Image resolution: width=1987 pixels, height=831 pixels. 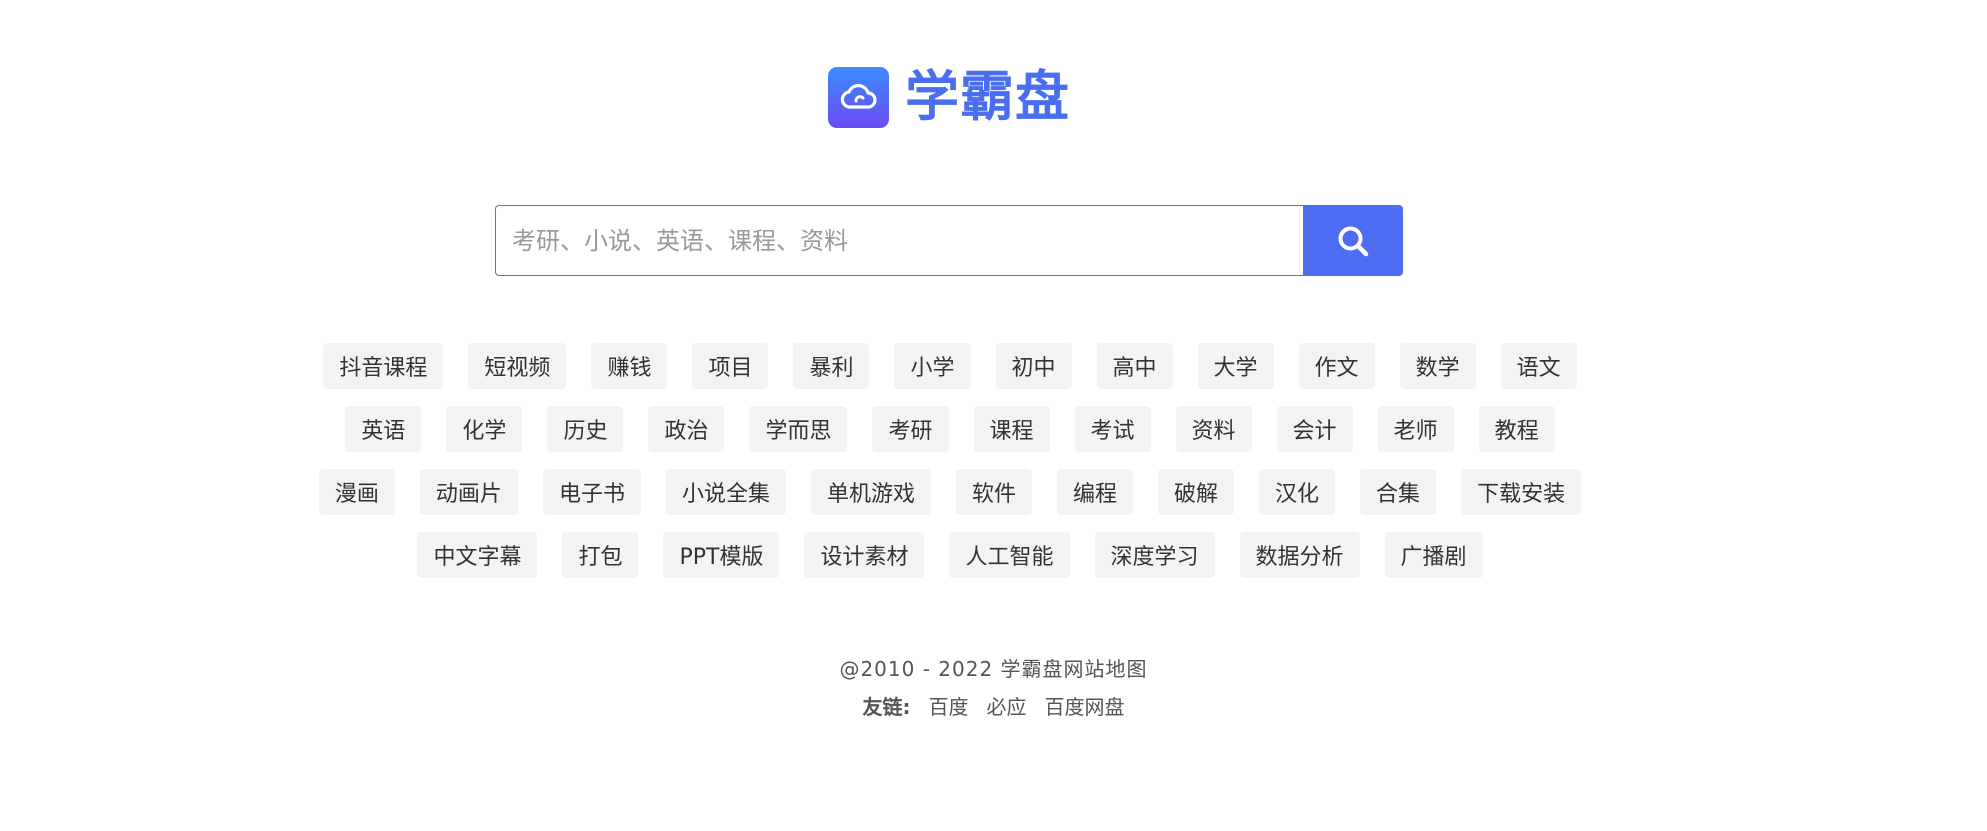 I want to click on tag-item: 打包, so click(x=600, y=555).